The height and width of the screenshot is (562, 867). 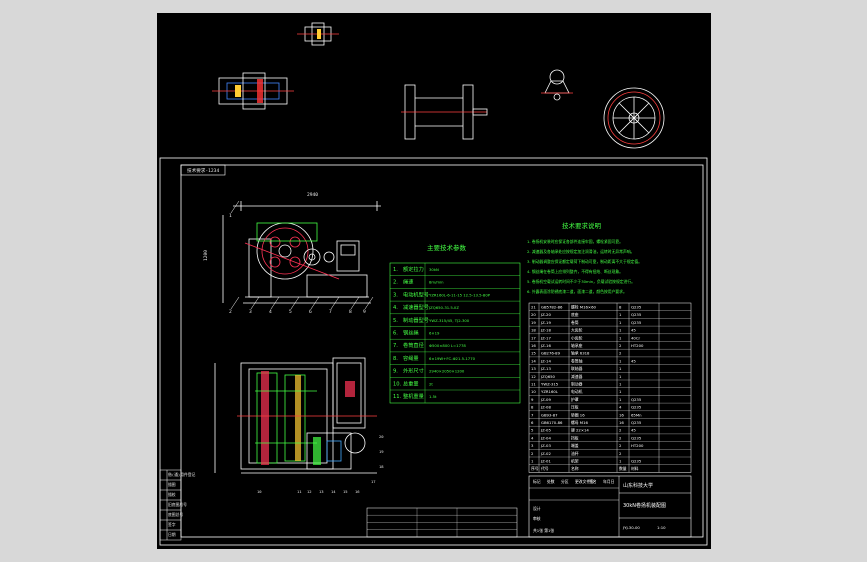 What do you see at coordinates (270, 312) in the screenshot?
I see `callout-number: 4` at bounding box center [270, 312].